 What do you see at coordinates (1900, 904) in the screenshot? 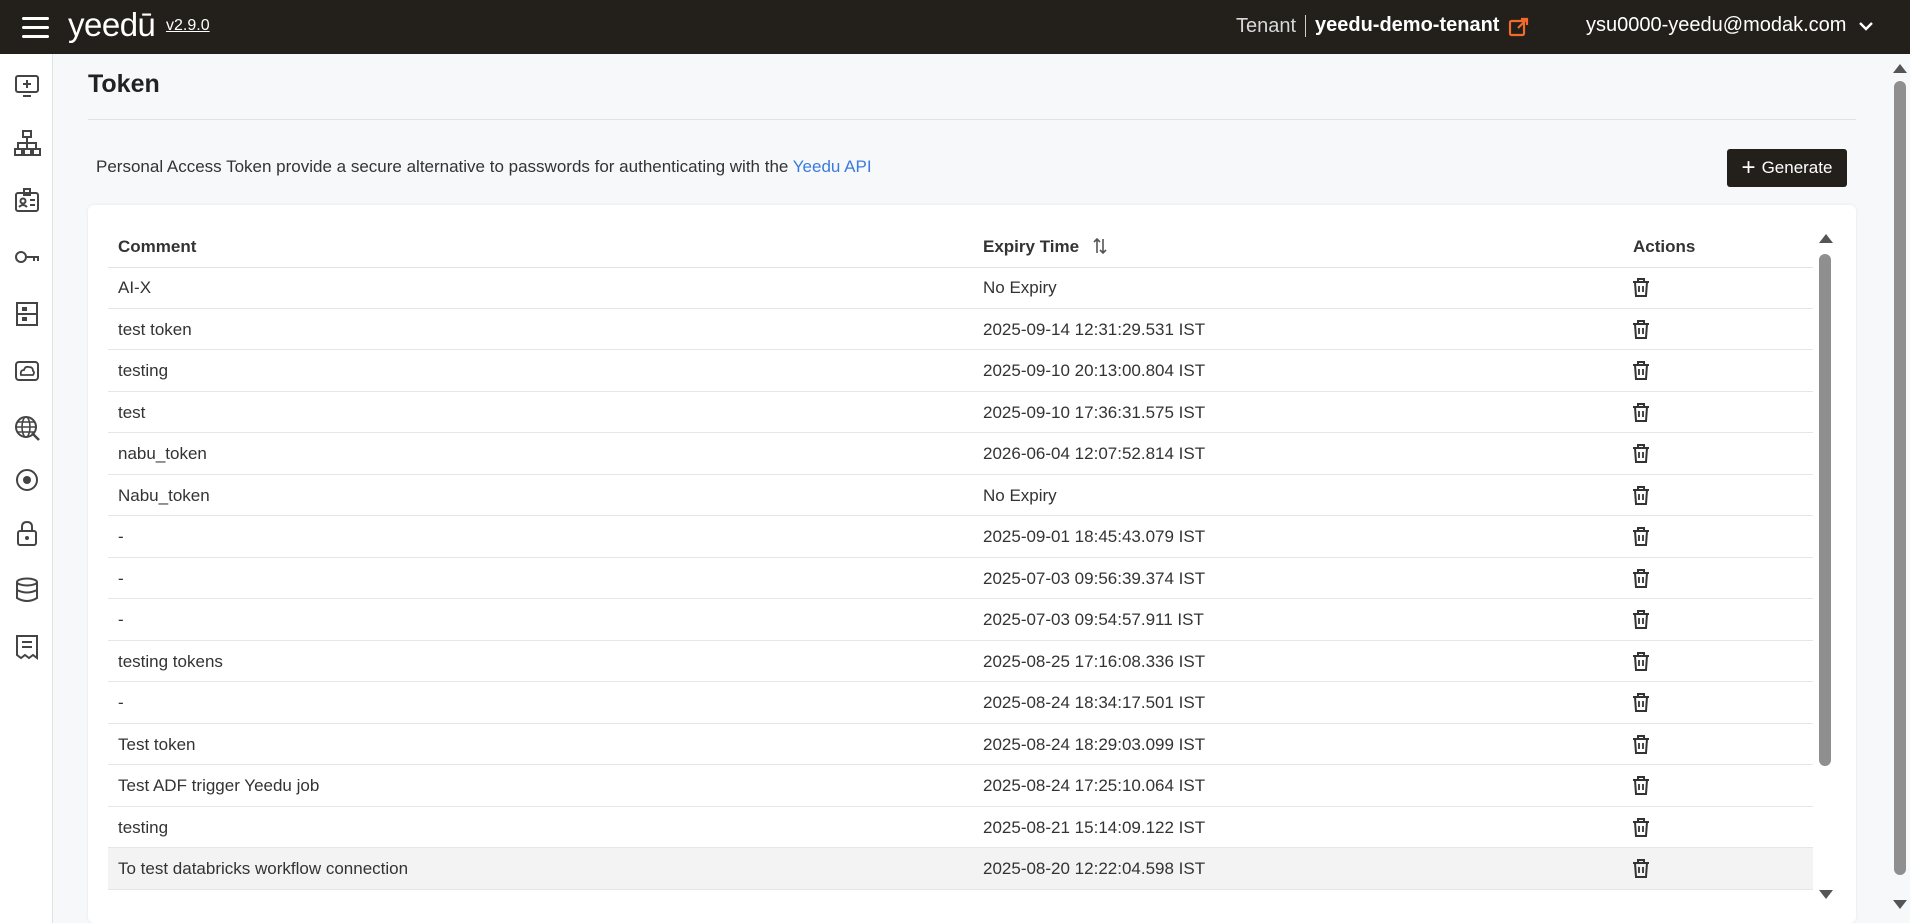
I see `page-scroll-down-arrow` at bounding box center [1900, 904].